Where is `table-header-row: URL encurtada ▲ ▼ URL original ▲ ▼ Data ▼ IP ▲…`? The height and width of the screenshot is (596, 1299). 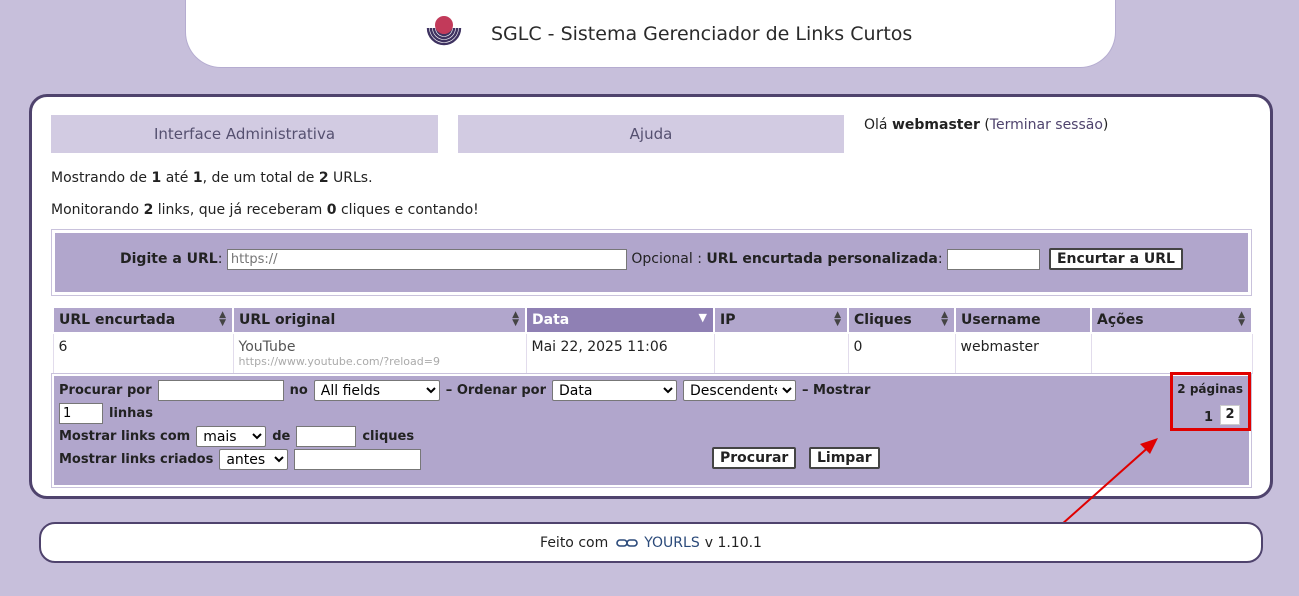
table-header-row: URL encurtada ▲ ▼ URL original ▲ ▼ Data ▼ IP ▲… is located at coordinates (652, 320).